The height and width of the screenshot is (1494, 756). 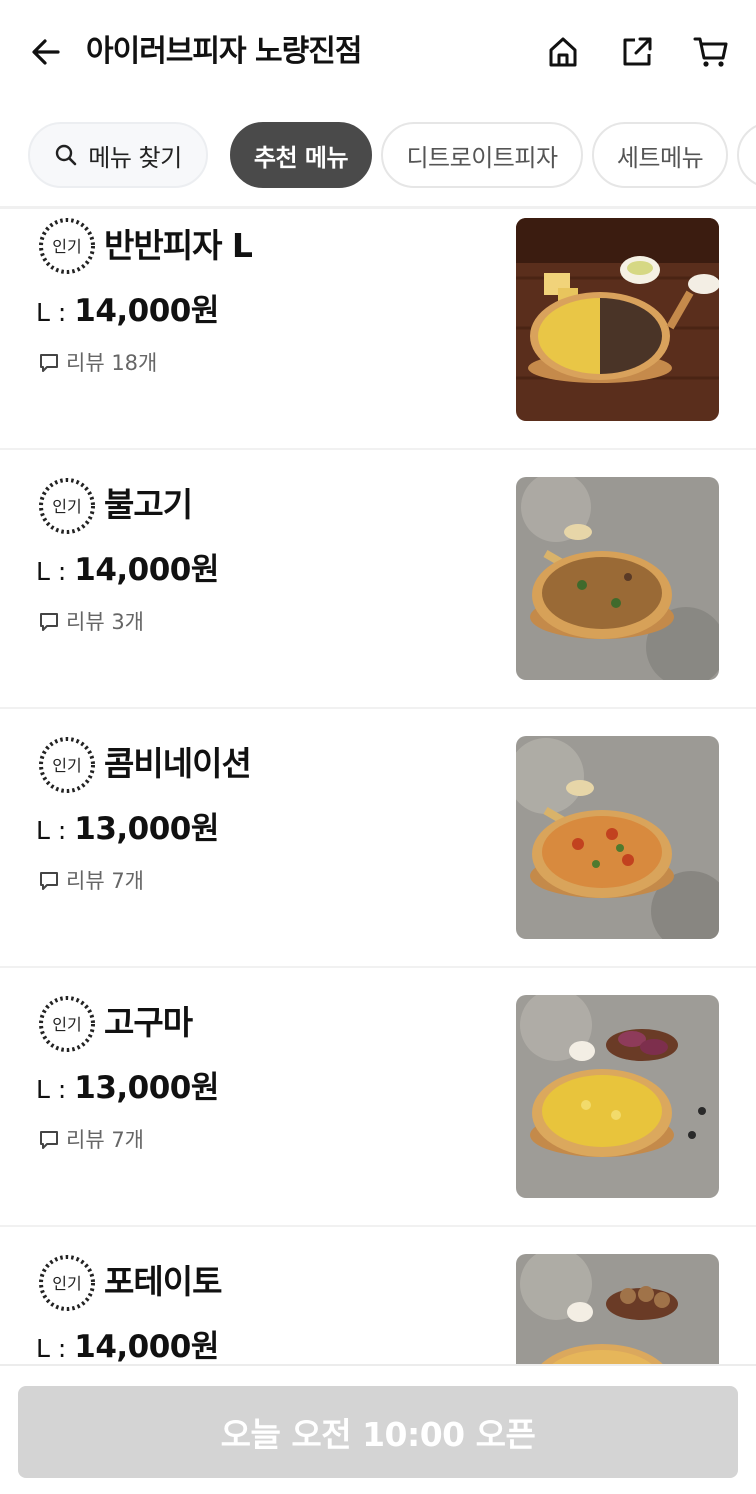 What do you see at coordinates (617, 319) in the screenshot?
I see `half-half-pizza-image` at bounding box center [617, 319].